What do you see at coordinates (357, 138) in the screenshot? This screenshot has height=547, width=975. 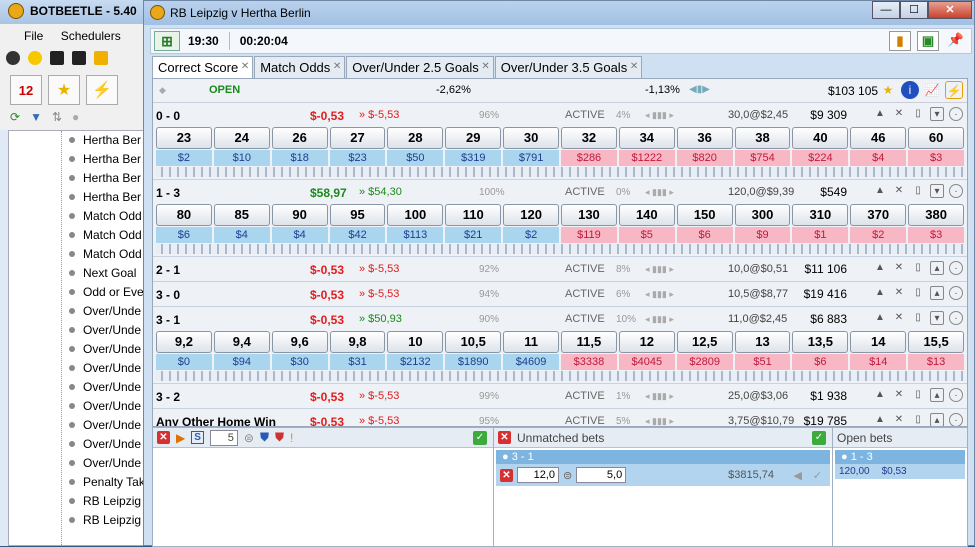 I see `back-price-button: 27` at bounding box center [357, 138].